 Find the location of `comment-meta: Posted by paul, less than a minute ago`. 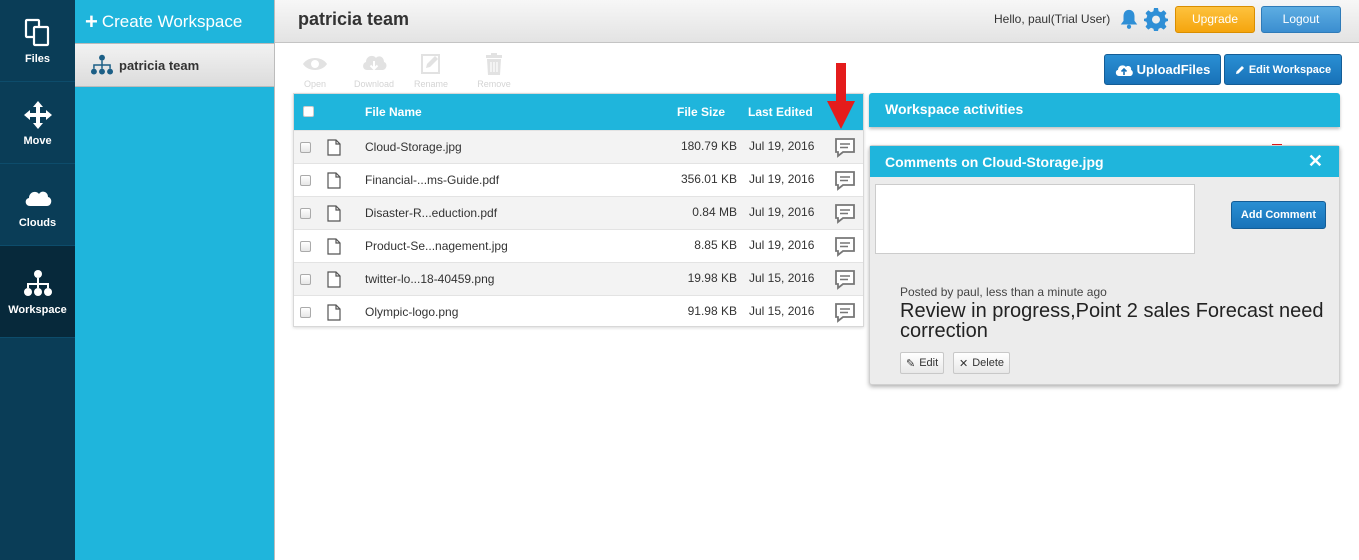

comment-meta: Posted by paul, less than a minute ago is located at coordinates (1003, 292).